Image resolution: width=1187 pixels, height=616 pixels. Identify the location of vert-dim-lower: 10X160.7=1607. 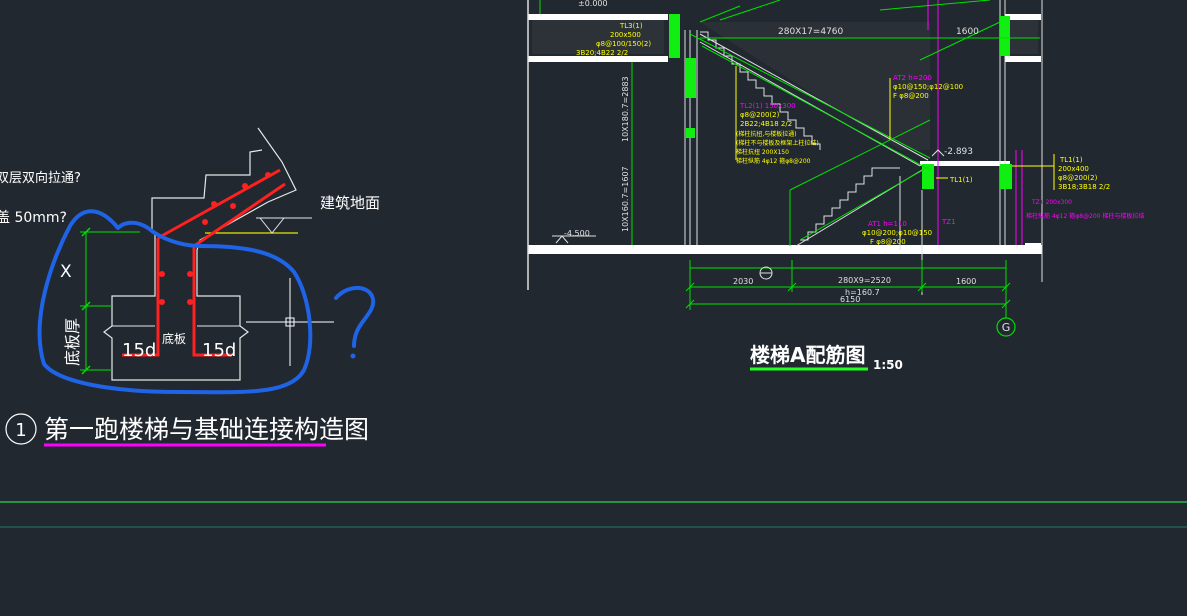
(625, 199).